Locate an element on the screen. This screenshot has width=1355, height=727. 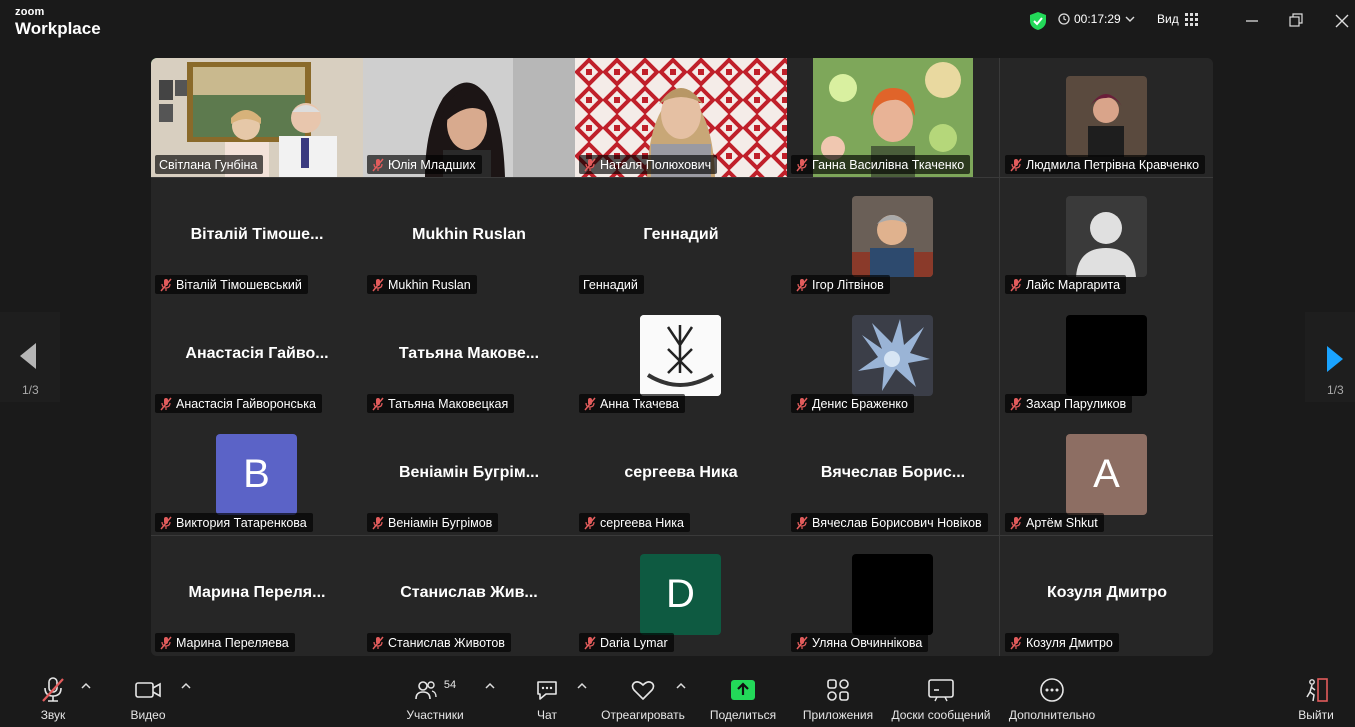
participant-tile: Уляна Овчиннікова is located at coordinates (893, 595).